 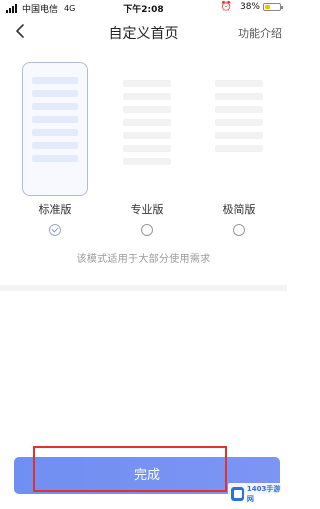 I want to click on battery-percent: 38%, so click(x=249, y=7).